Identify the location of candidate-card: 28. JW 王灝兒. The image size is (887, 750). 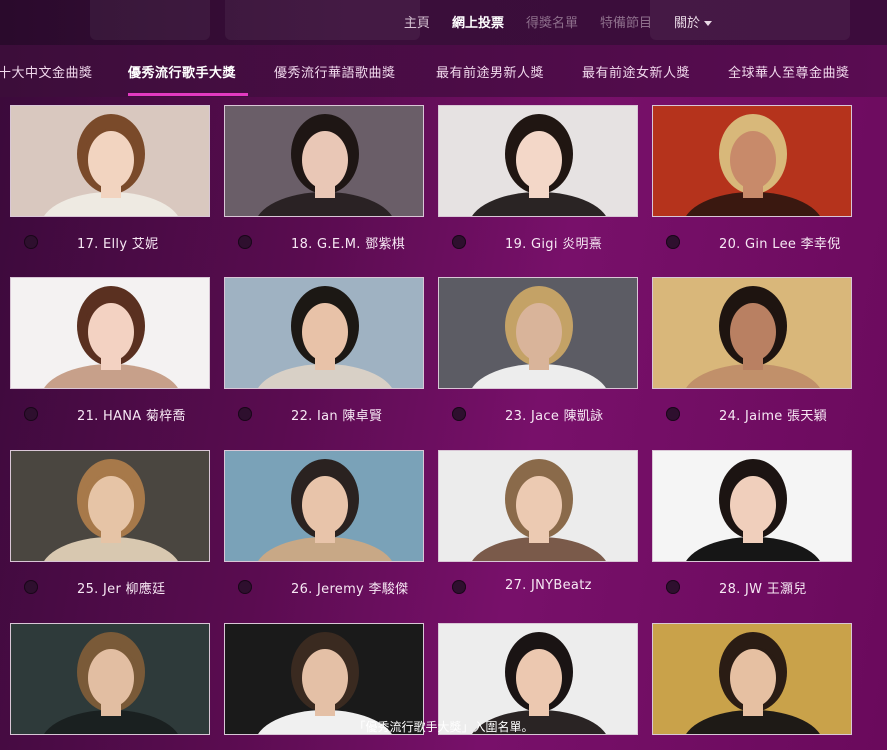
(752, 523).